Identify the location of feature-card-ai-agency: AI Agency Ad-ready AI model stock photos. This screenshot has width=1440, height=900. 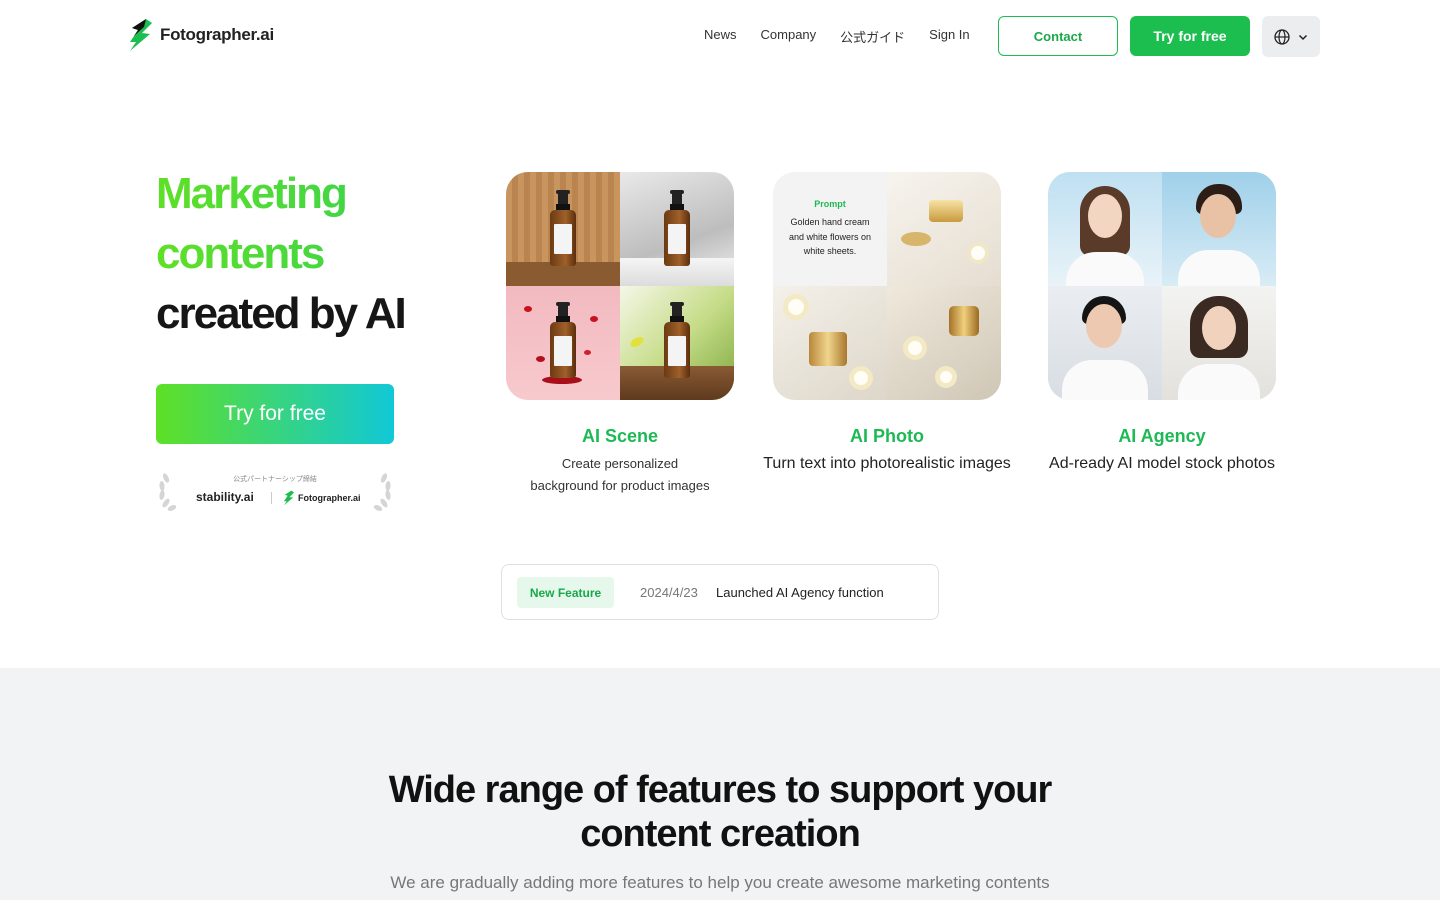
(1162, 323).